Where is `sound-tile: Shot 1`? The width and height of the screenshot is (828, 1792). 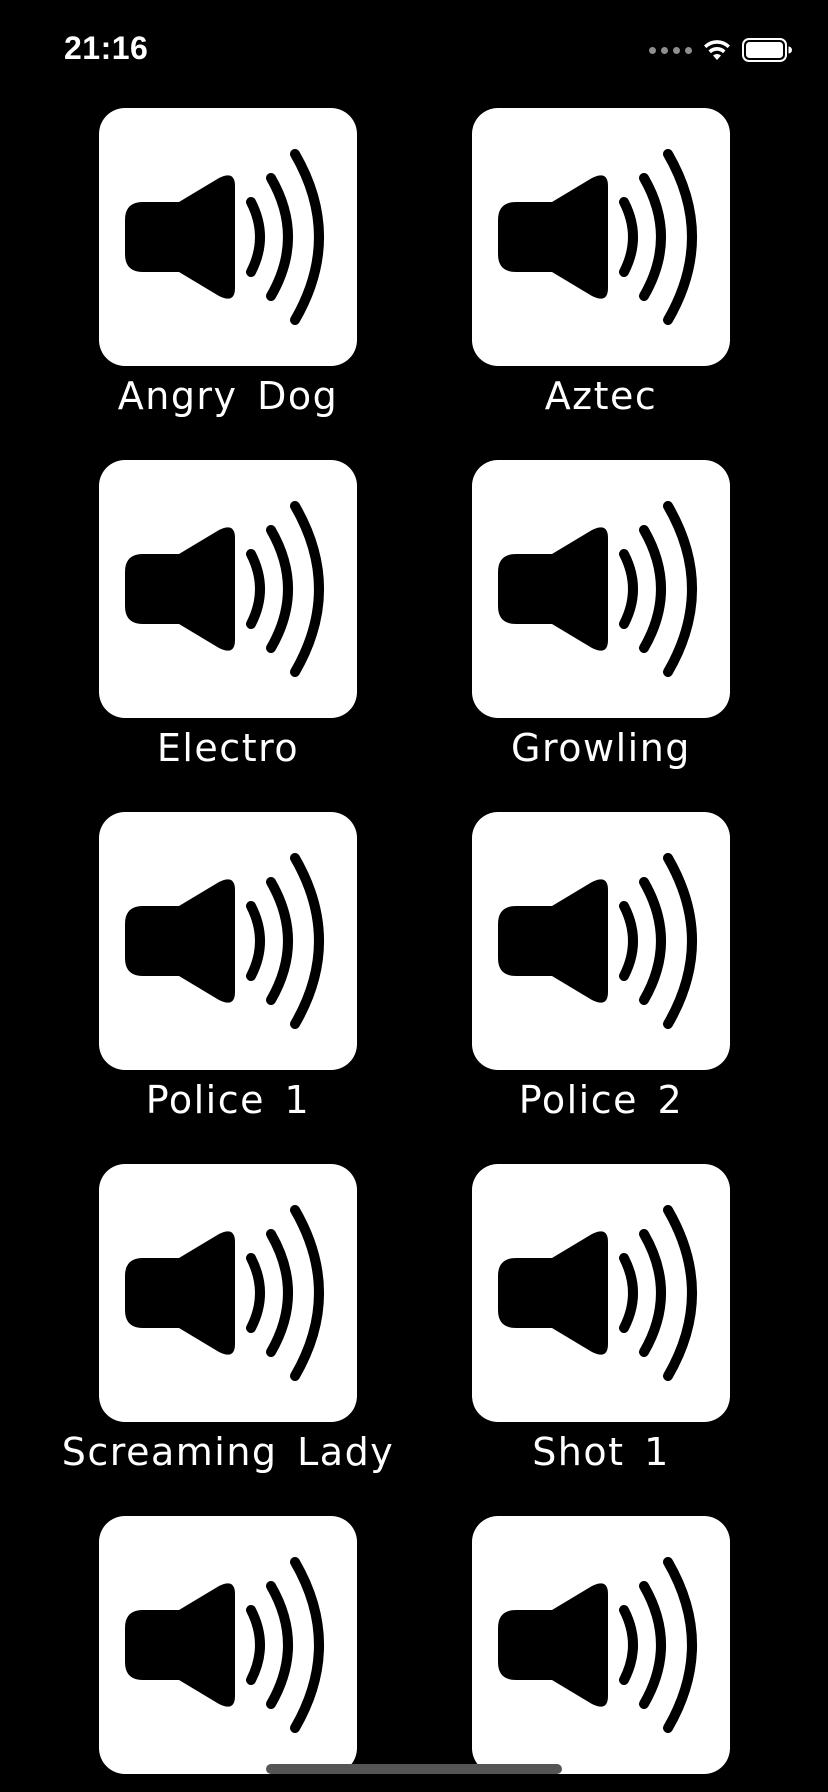 sound-tile: Shot 1 is located at coordinates (601, 1319).